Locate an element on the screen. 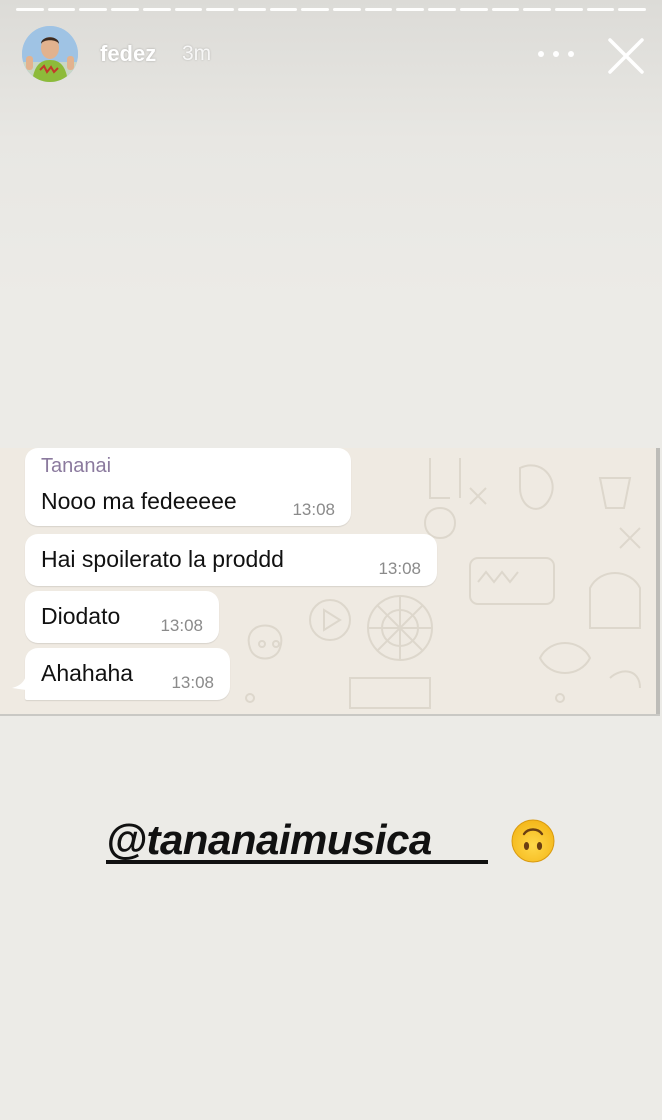  chat-message-bubble: Hai spoilerato la proddd 13:08 is located at coordinates (231, 560).